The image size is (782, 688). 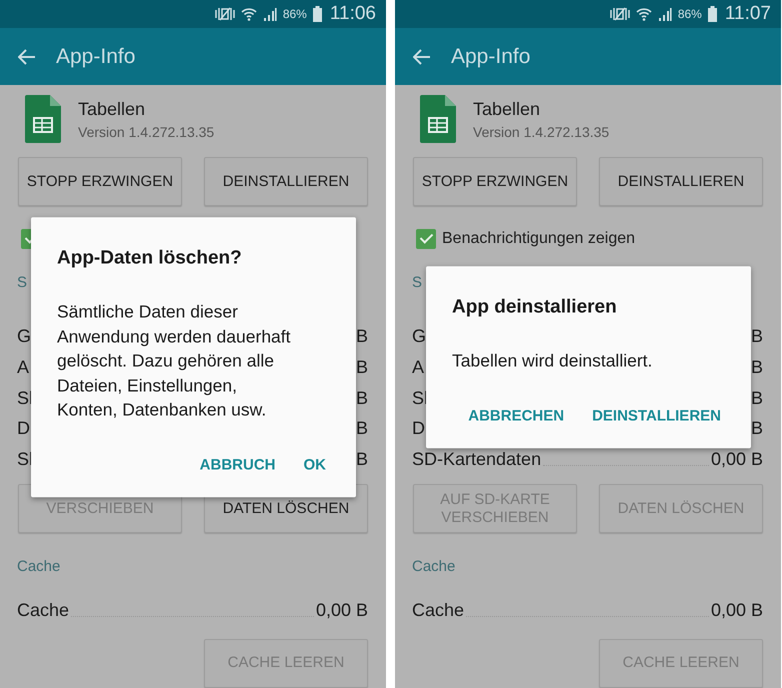 I want to click on dialog-action: ABBRECHEN, so click(x=516, y=415).